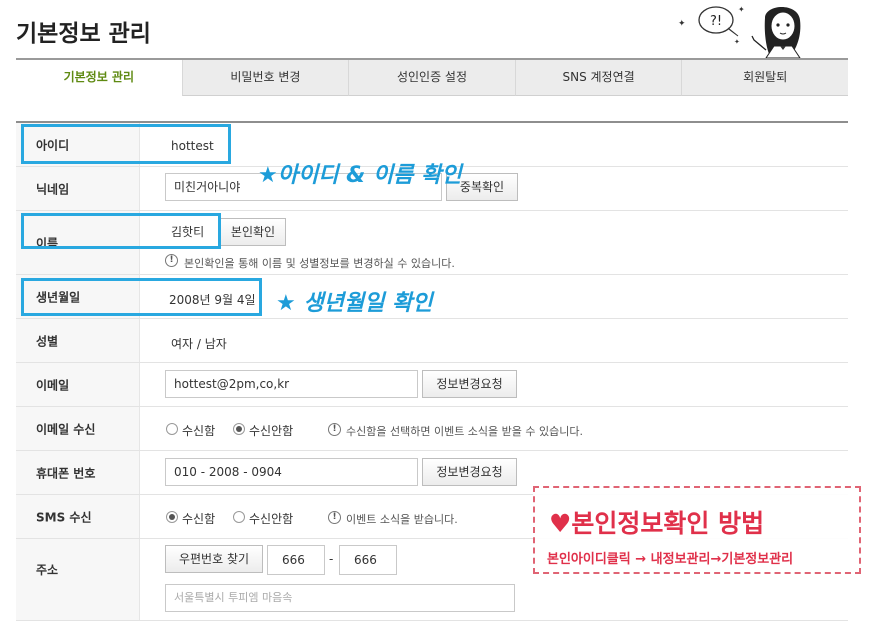  I want to click on annotation-birth: ★ 생년월일 확인, so click(354, 303).